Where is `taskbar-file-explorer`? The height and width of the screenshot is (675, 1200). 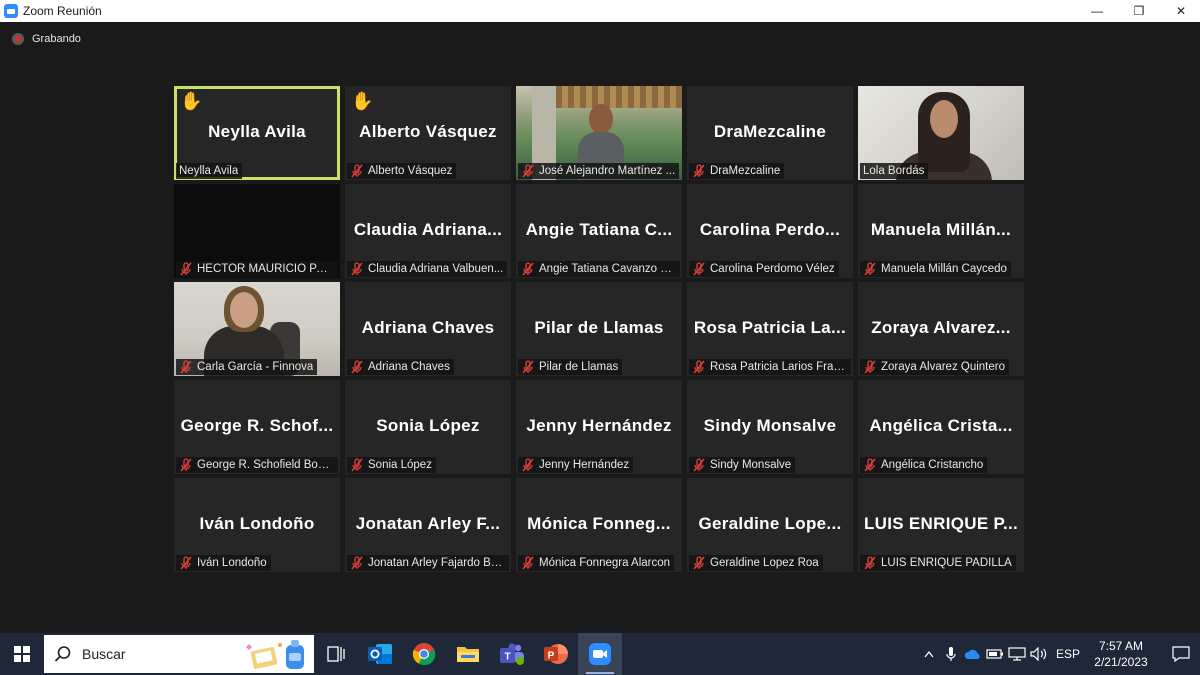 taskbar-file-explorer is located at coordinates (468, 654).